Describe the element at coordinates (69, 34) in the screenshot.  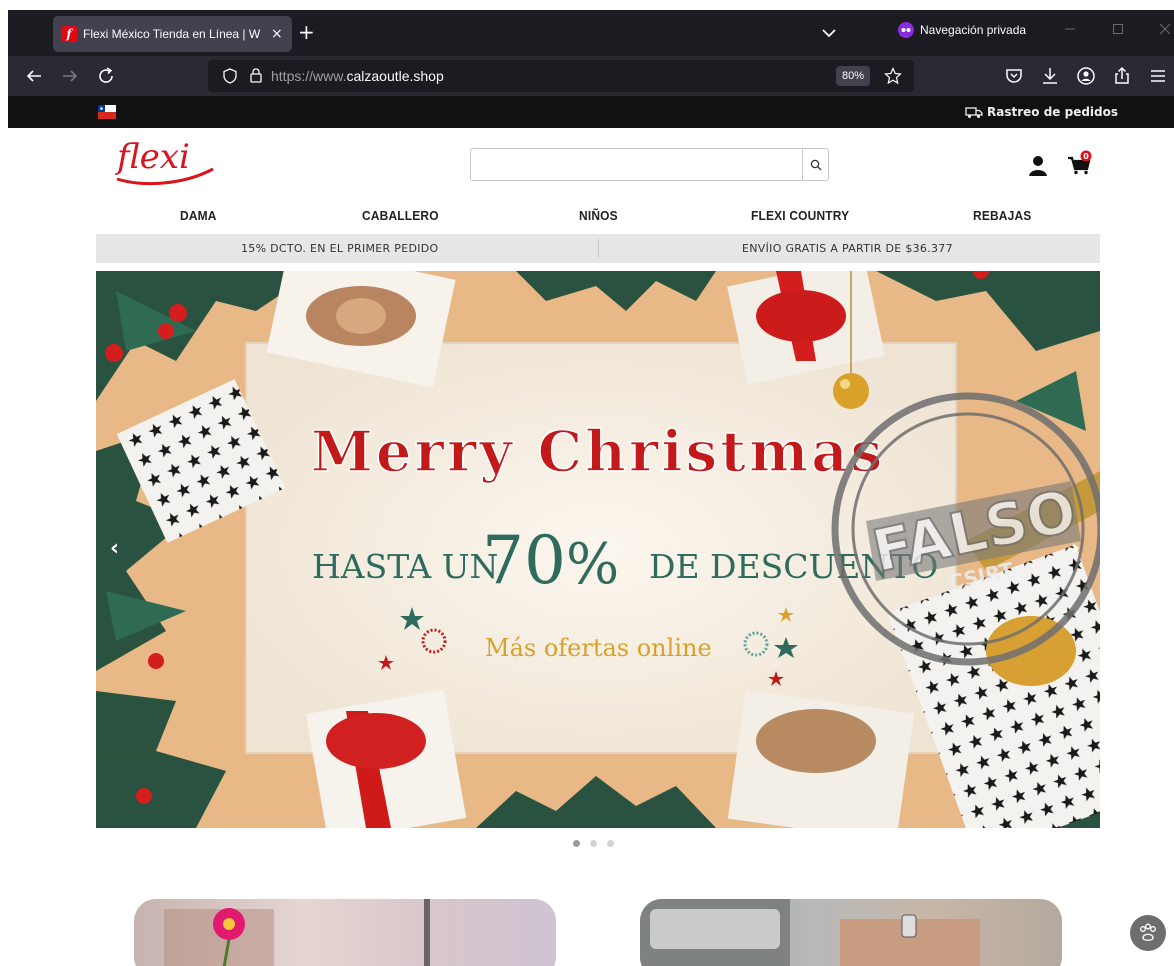
I see `flexi-favicon-icon: f` at that location.